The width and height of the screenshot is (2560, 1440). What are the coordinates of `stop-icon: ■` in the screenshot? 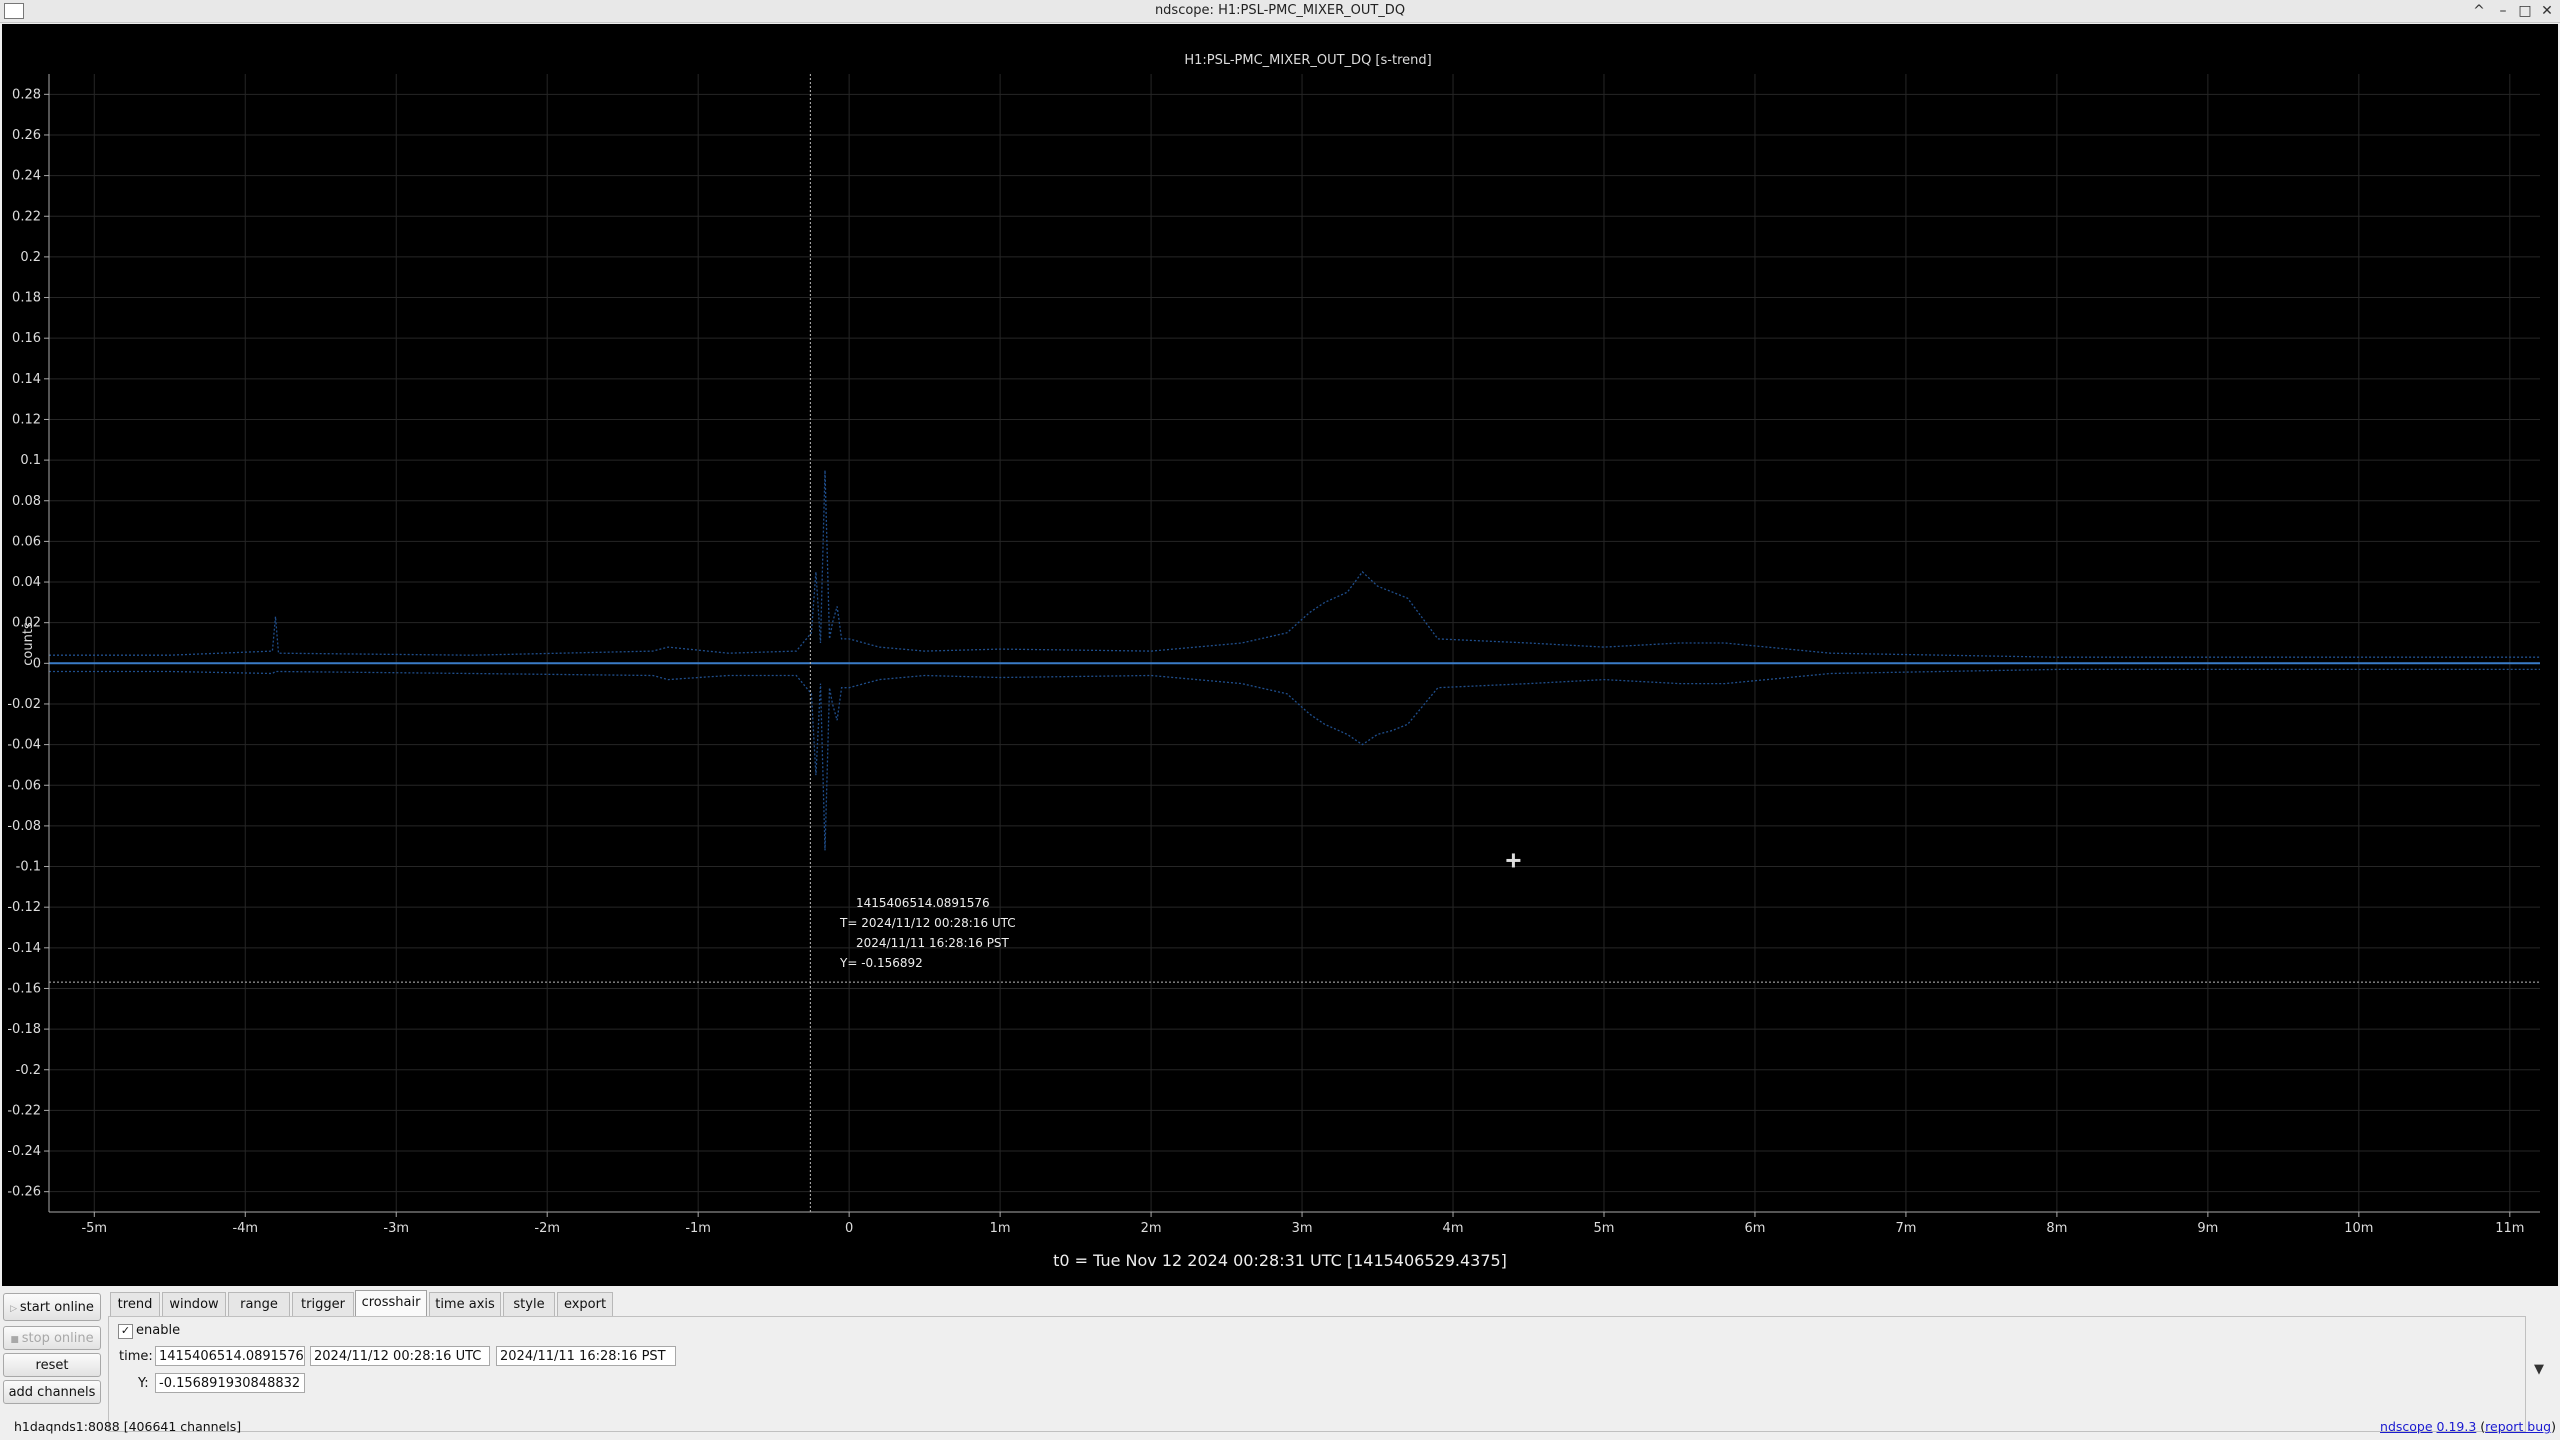 It's located at (16, 1340).